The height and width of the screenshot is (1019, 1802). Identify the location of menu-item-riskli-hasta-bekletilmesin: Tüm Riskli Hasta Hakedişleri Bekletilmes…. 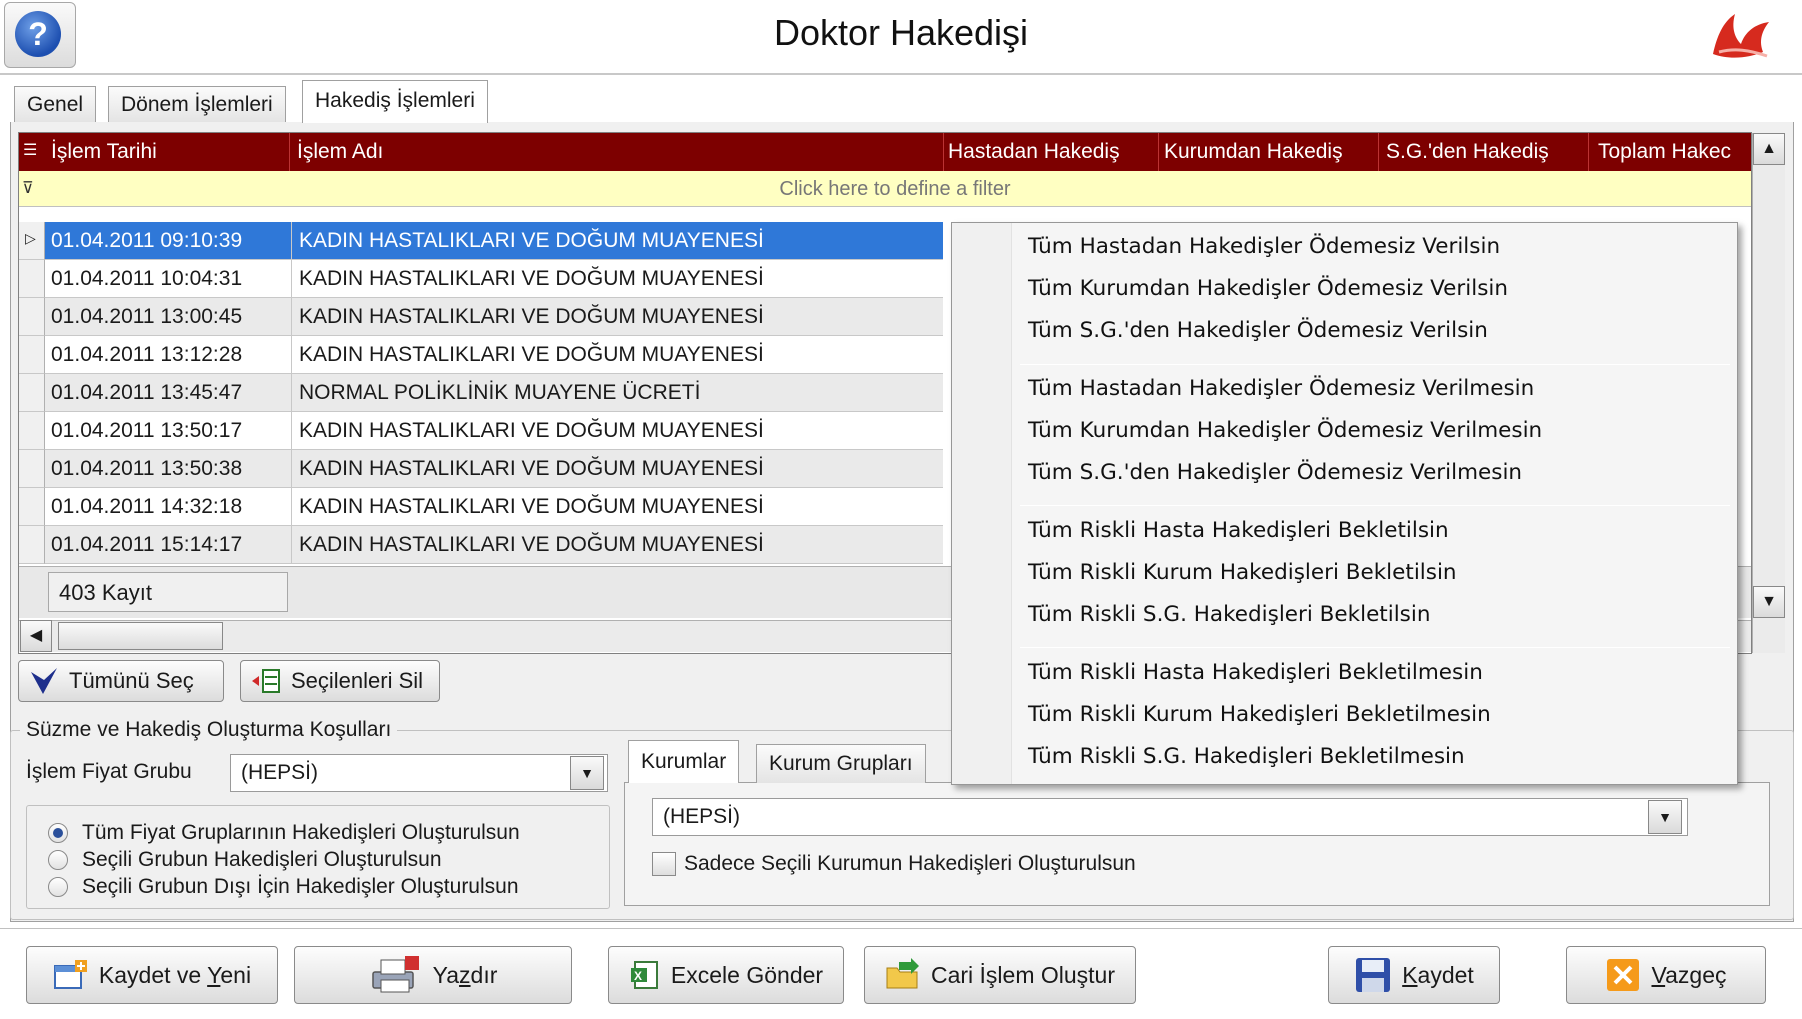
(1378, 673).